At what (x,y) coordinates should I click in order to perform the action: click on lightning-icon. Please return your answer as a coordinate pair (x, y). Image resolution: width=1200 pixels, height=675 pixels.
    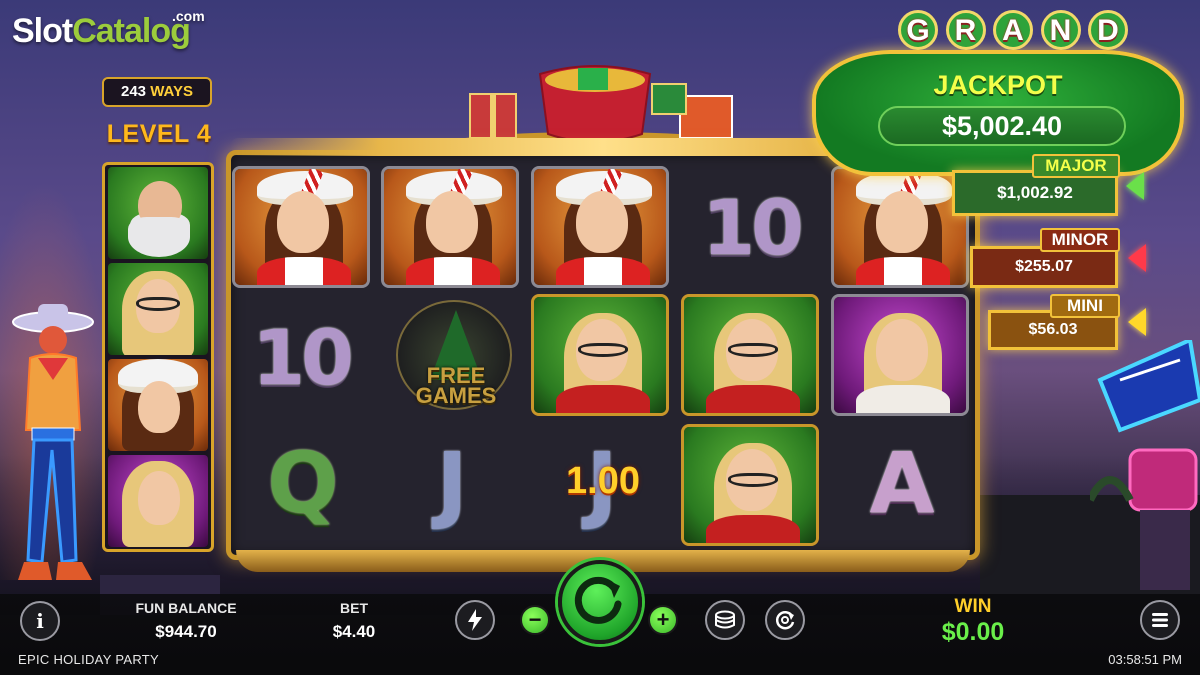
    Looking at the image, I should click on (475, 620).